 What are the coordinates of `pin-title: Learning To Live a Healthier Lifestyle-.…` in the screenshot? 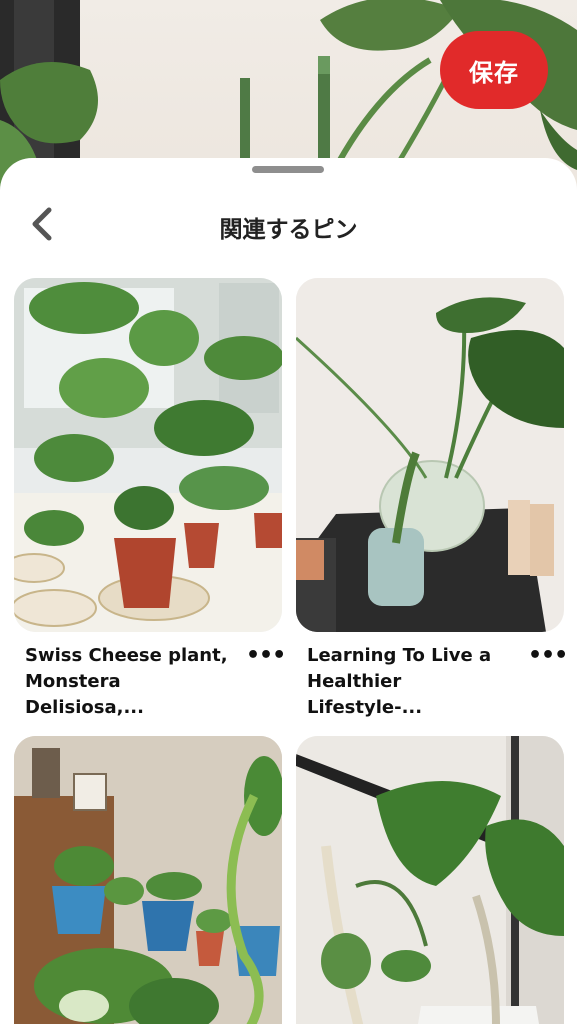 It's located at (414, 682).